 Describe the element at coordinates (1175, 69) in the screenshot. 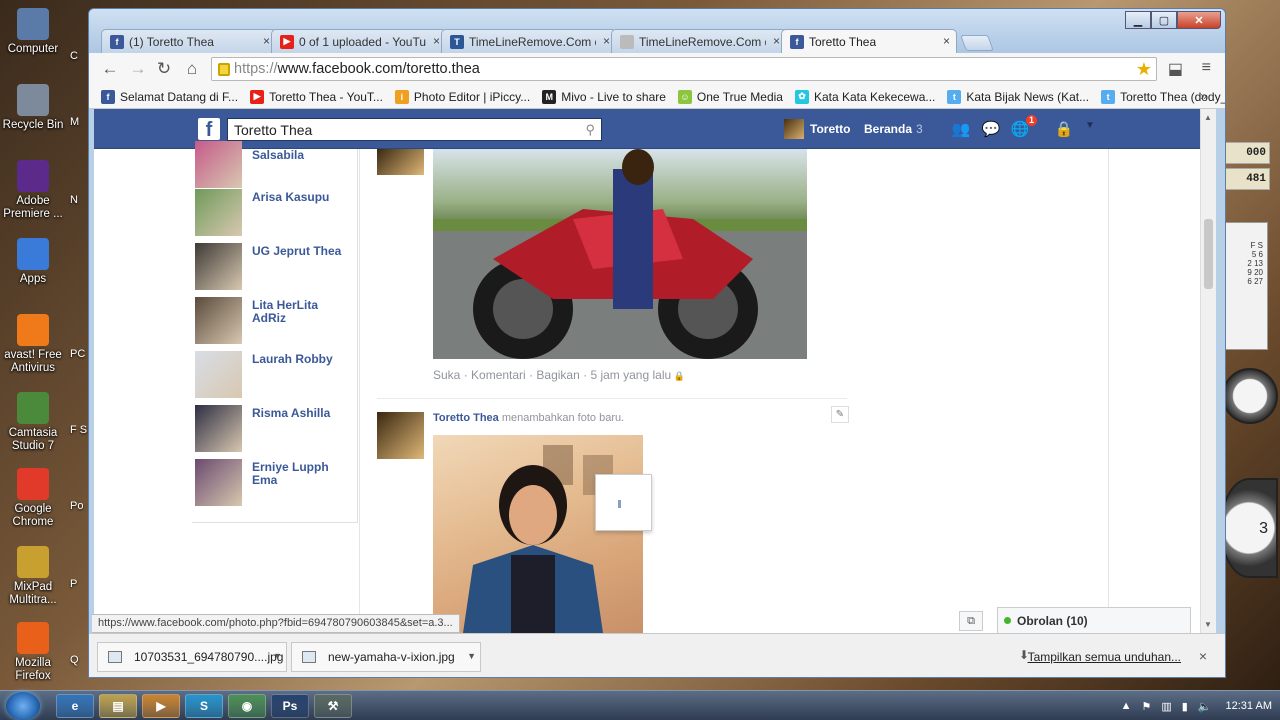

I see `extension-icon: ⬓` at that location.